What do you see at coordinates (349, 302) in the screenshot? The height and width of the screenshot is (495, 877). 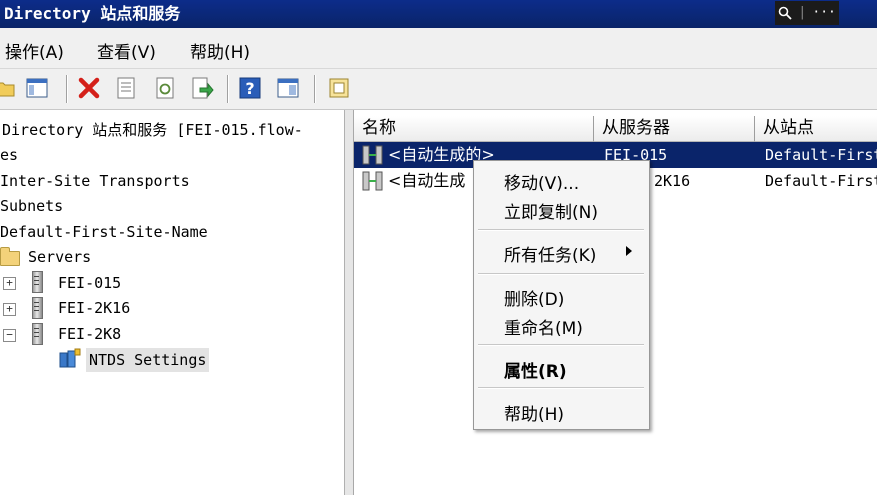 I see `pane-splitter` at bounding box center [349, 302].